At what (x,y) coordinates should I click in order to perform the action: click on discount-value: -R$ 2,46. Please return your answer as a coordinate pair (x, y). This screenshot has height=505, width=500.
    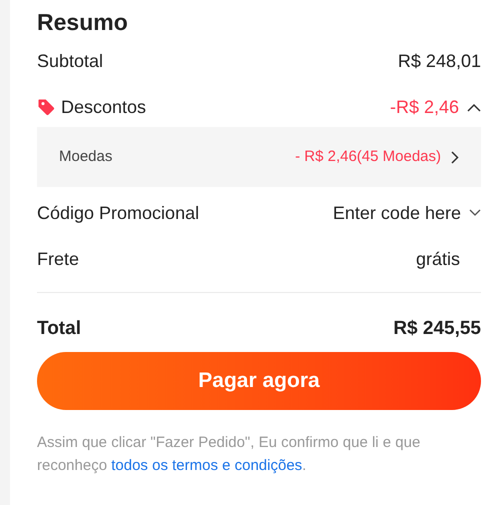
    Looking at the image, I should click on (424, 107).